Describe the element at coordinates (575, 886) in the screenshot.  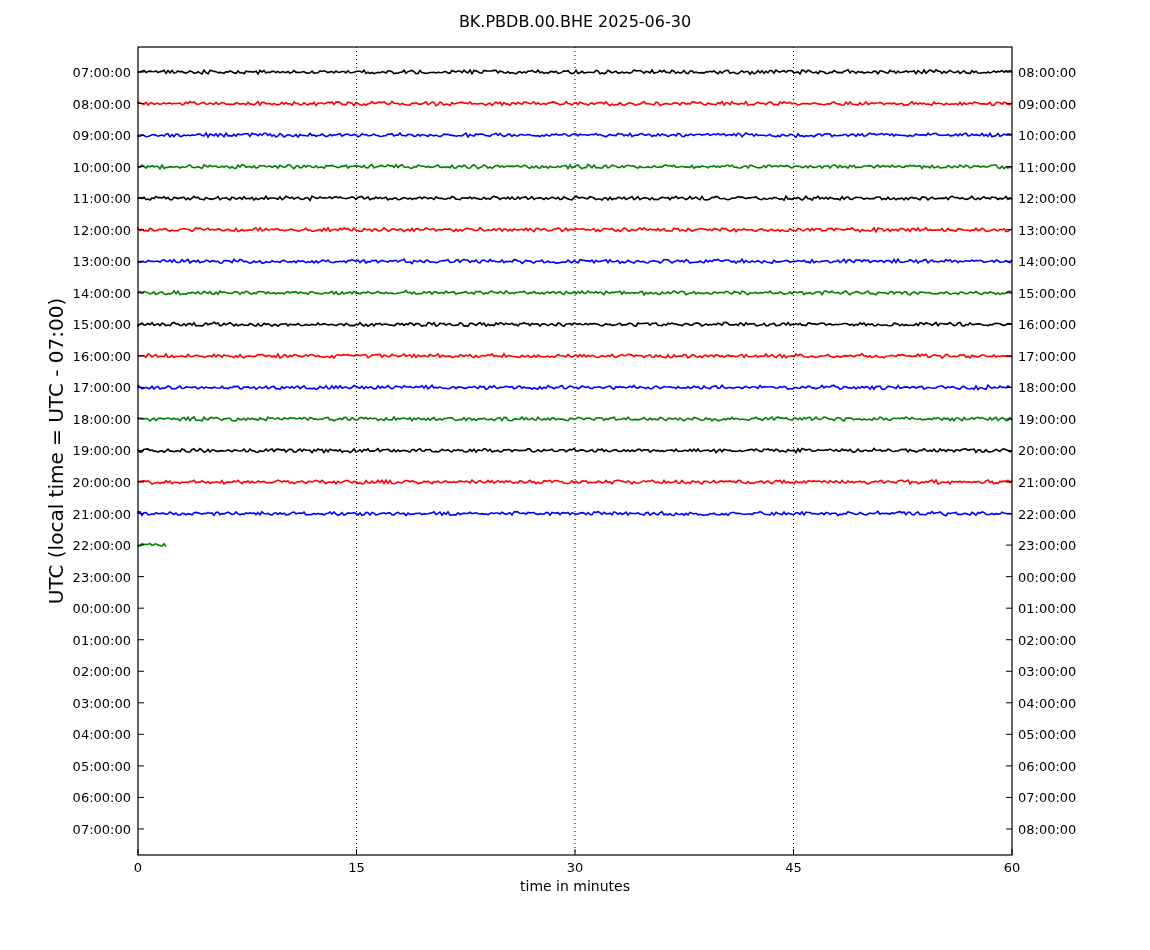
I see `x-axis-label: time in minutes` at that location.